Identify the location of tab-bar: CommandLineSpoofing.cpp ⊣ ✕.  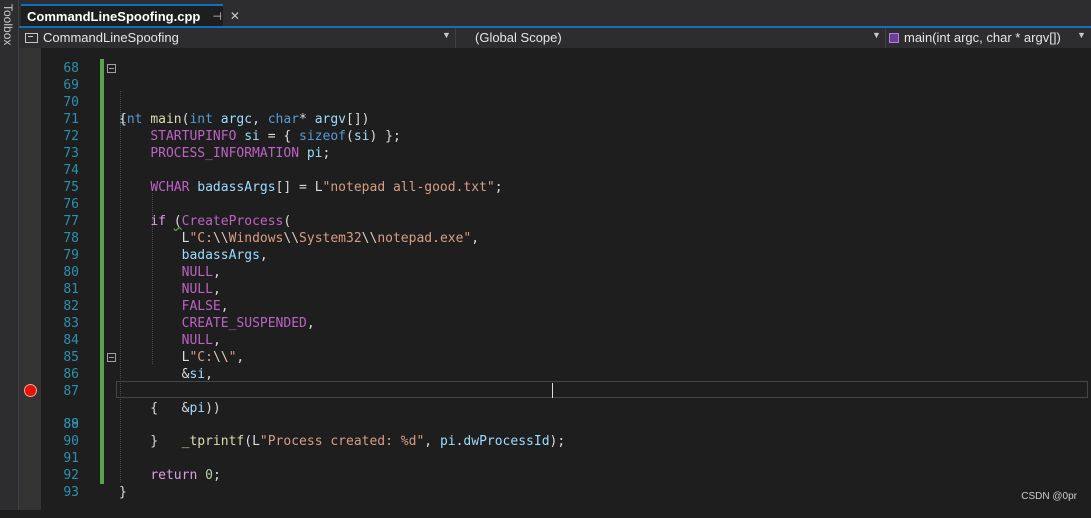
(555, 13).